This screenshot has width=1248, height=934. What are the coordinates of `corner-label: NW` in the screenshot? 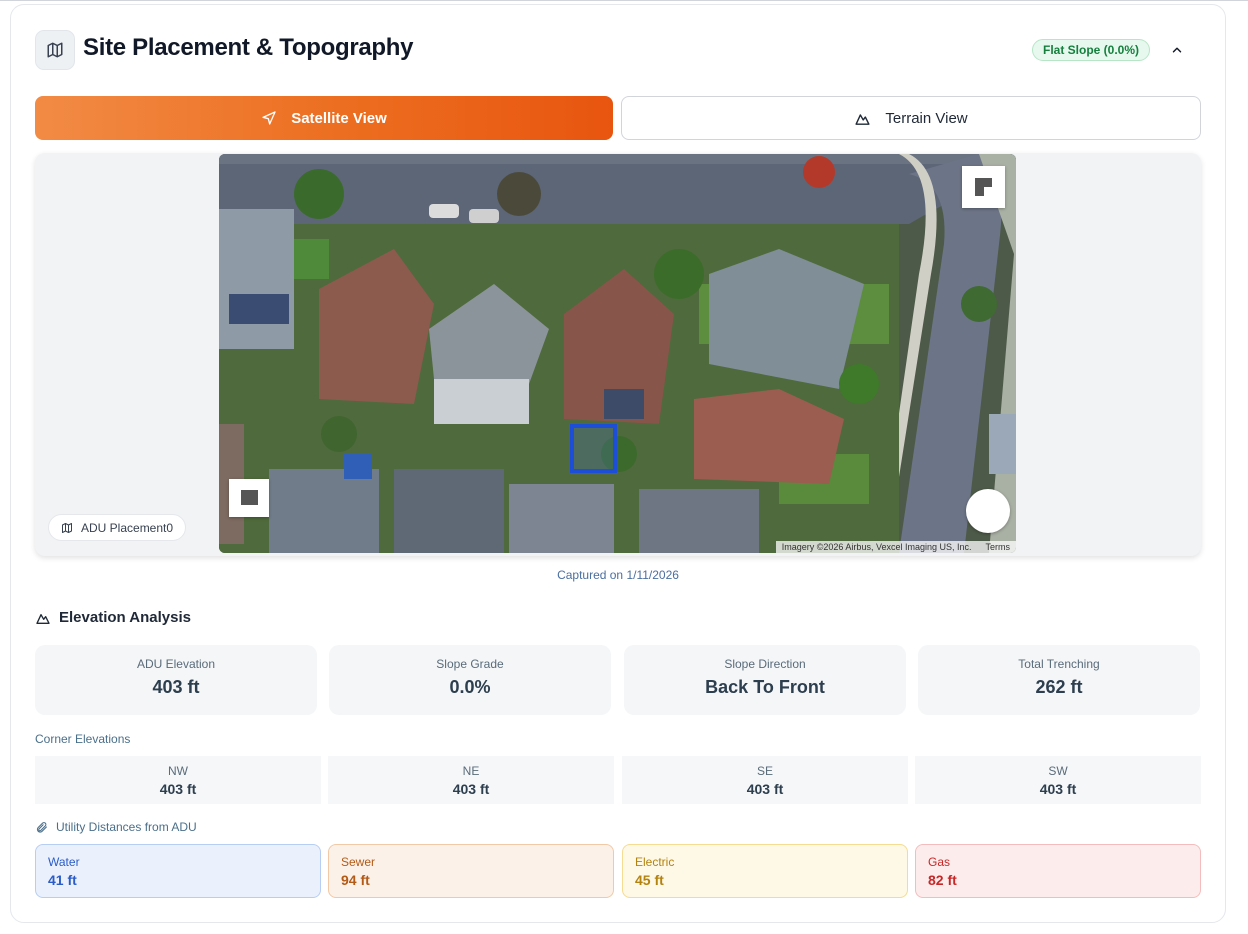 It's located at (178, 771).